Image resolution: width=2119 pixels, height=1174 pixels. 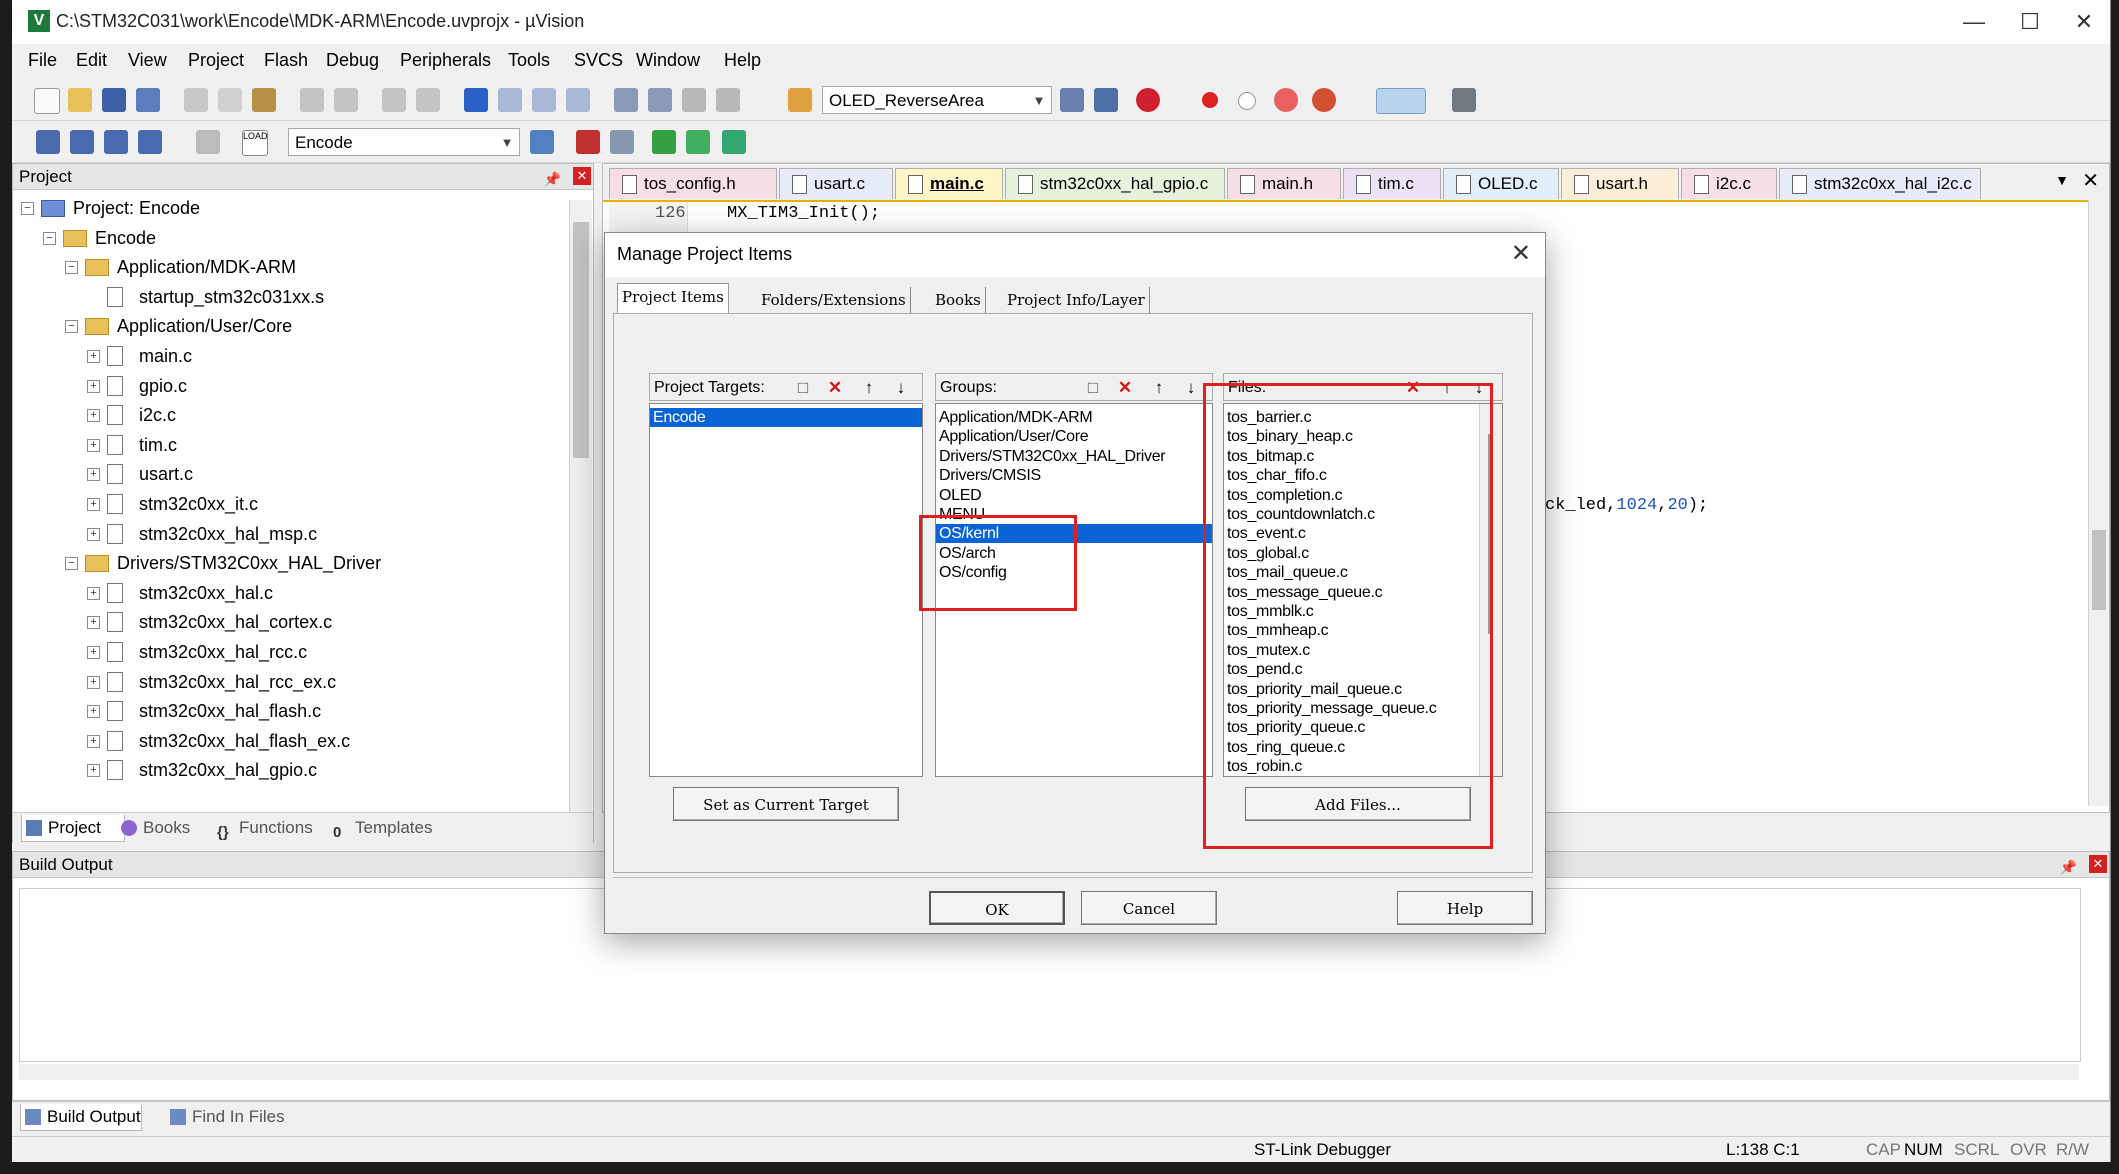 I want to click on editor-tab: i2c.c, so click(x=1729, y=183).